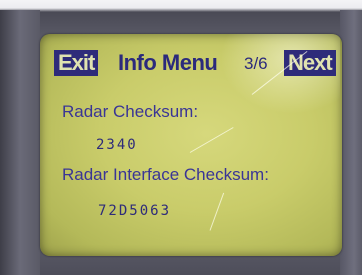 The width and height of the screenshot is (362, 275). I want to click on radar-checksum-value: 2340, so click(117, 145).